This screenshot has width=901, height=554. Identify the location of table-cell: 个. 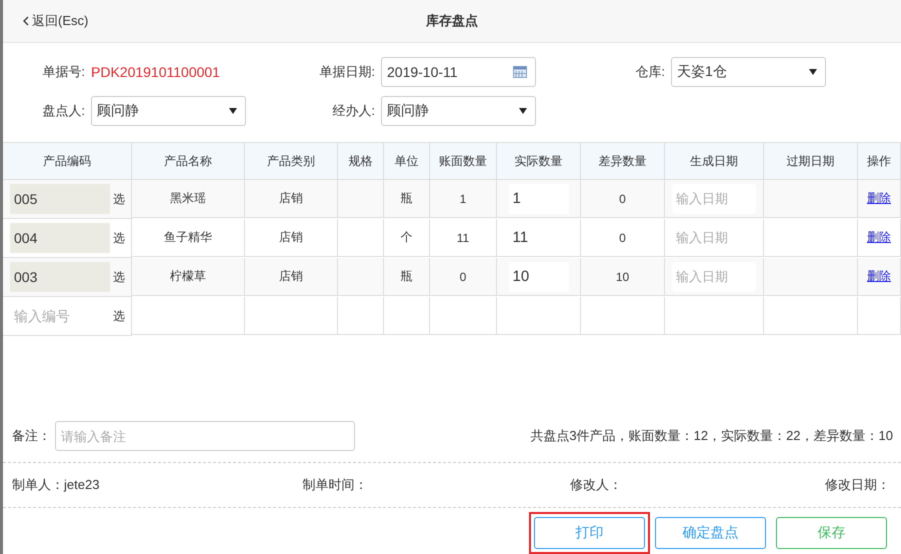
(407, 238).